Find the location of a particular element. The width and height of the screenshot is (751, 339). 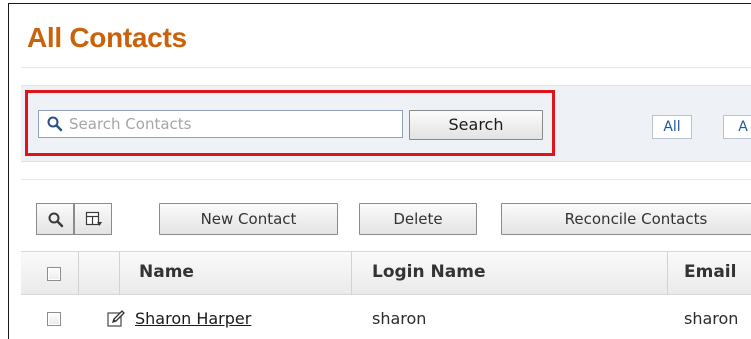

select-all-checkbox is located at coordinates (54, 274).